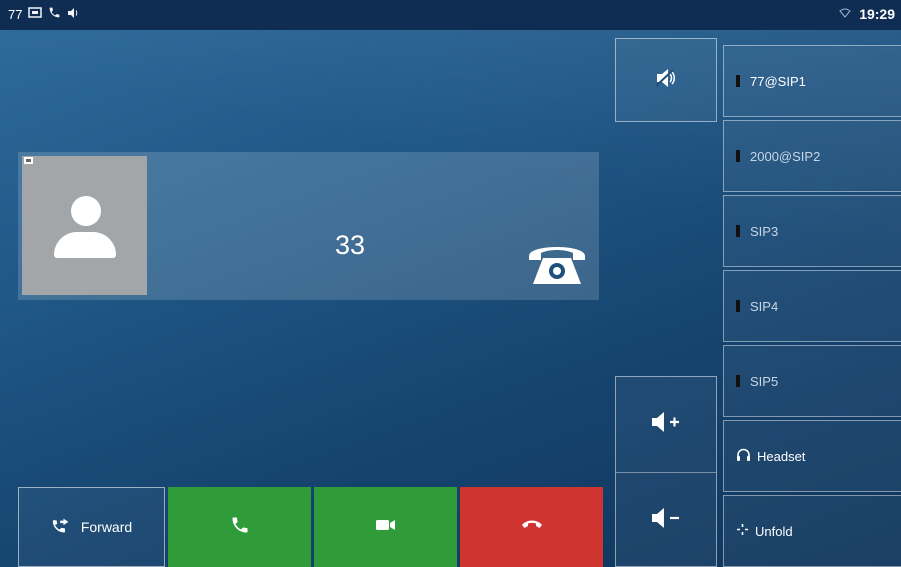 This screenshot has width=901, height=567. Describe the element at coordinates (812, 531) in the screenshot. I see `unfold-key: Unfold` at that location.